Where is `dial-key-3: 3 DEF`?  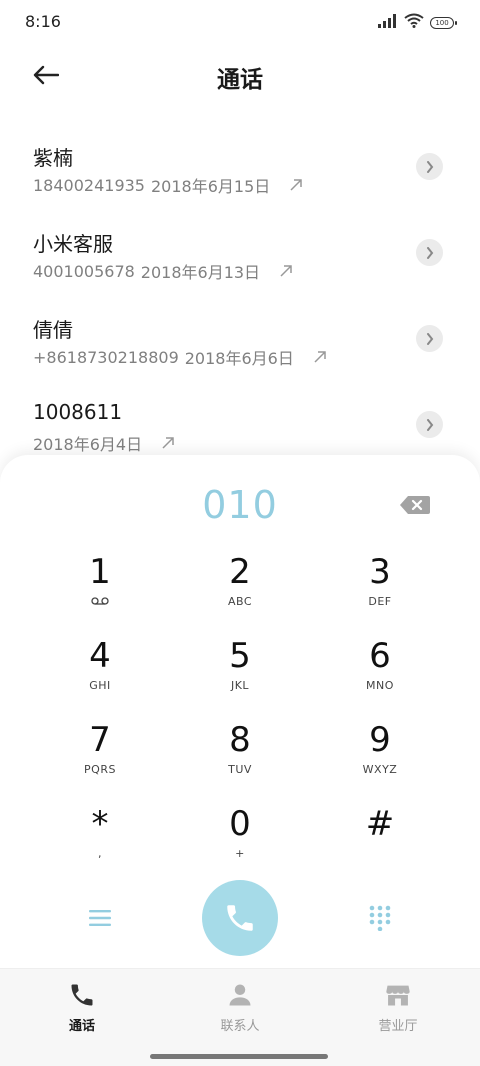 dial-key-3: 3 DEF is located at coordinates (380, 587).